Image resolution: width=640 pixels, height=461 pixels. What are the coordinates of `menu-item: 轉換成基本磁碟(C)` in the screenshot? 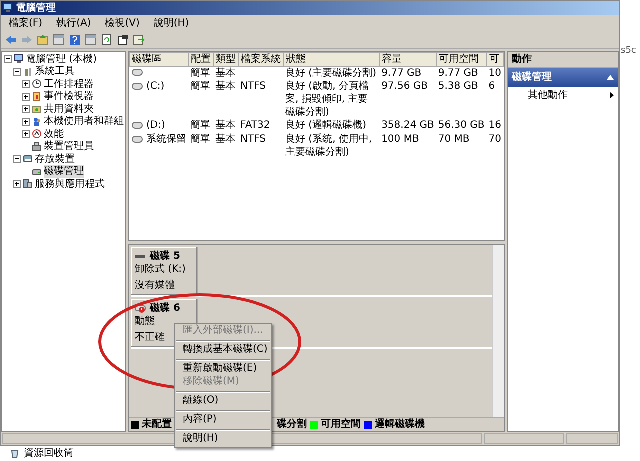 It's located at (223, 350).